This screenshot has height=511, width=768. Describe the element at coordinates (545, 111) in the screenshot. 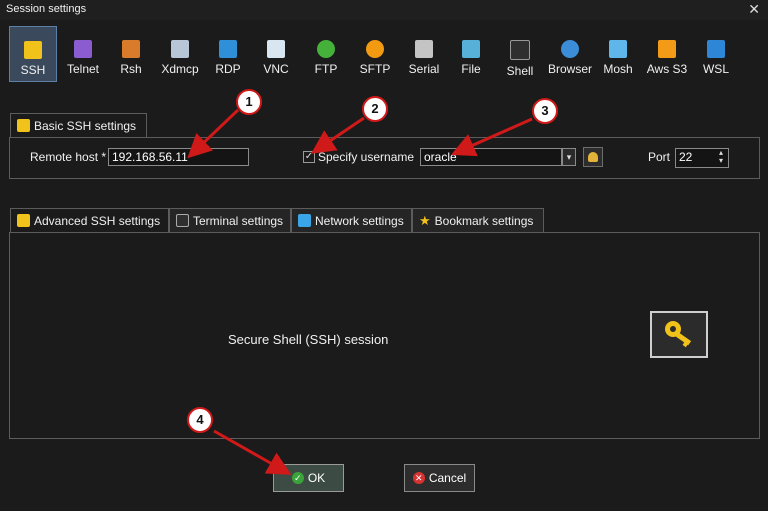

I see `annotation-badge-3: 3` at that location.